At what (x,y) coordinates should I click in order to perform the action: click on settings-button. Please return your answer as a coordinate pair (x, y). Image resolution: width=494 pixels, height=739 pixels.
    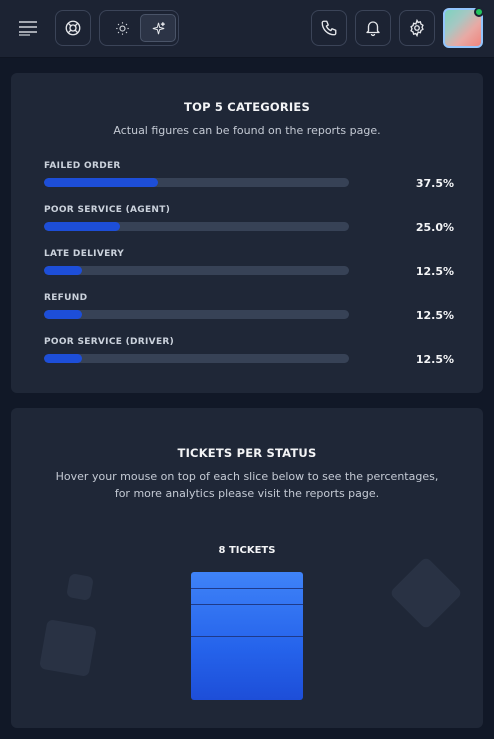
    Looking at the image, I should click on (417, 28).